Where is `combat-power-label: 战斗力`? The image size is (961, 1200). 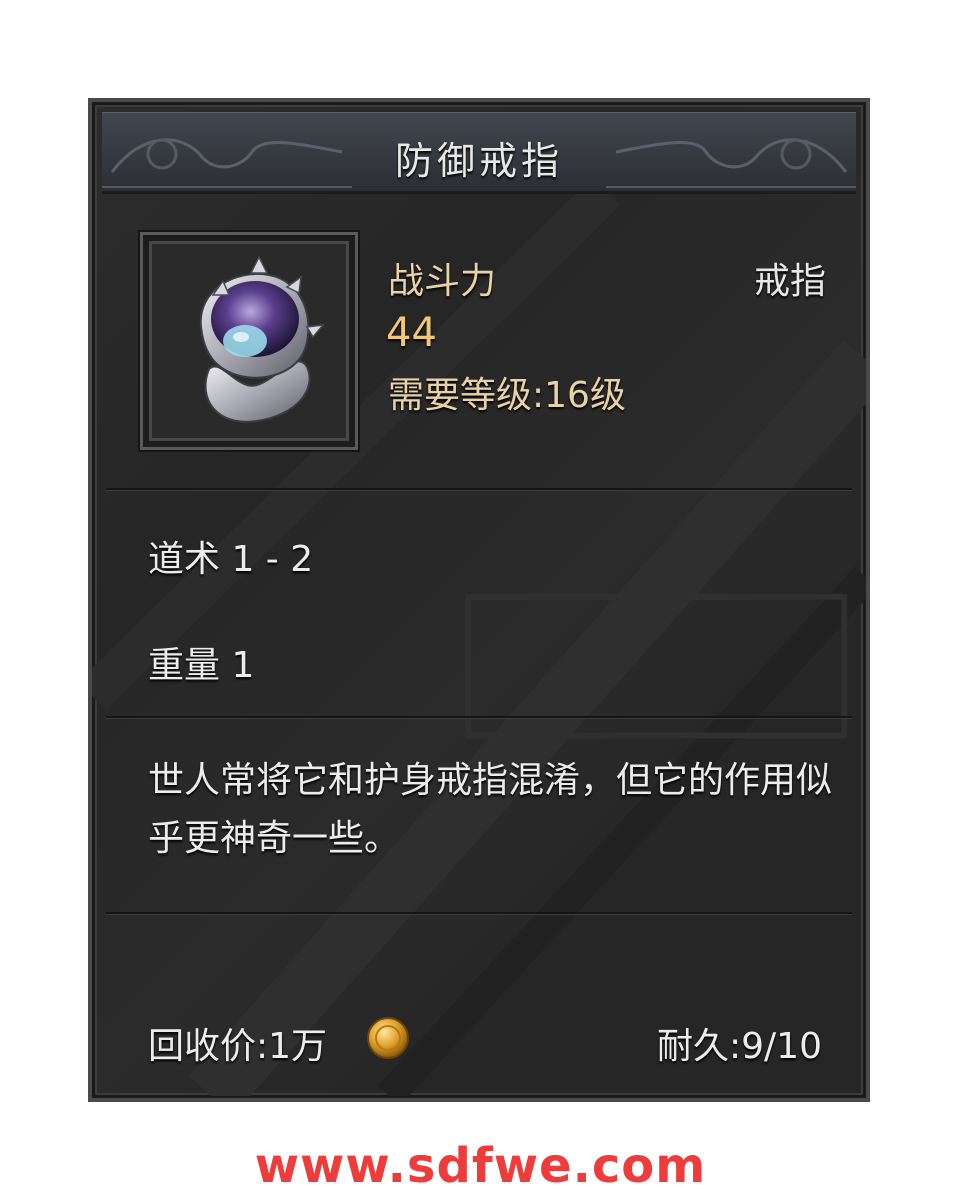 combat-power-label: 战斗力 is located at coordinates (442, 281).